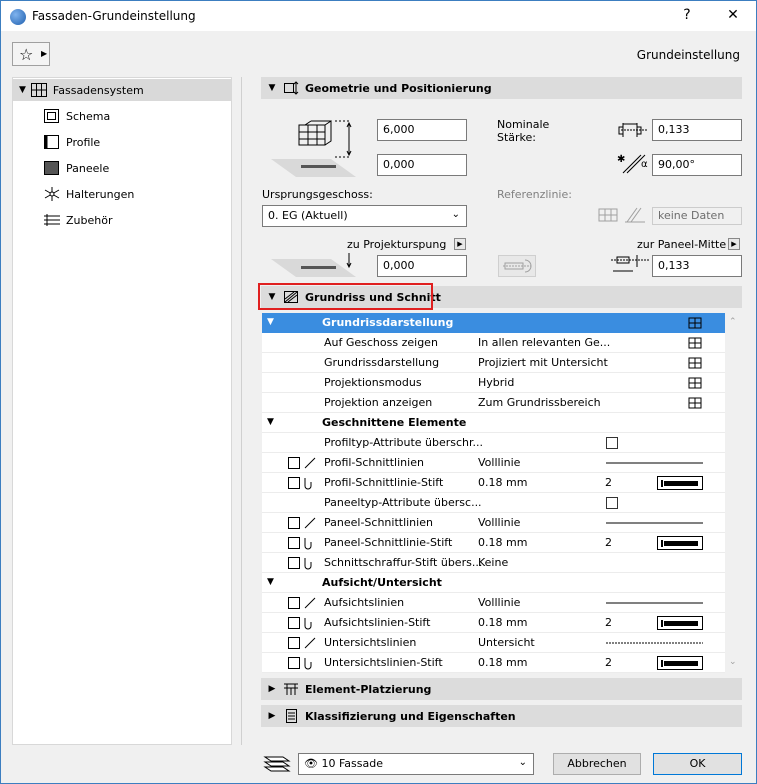 Image resolution: width=757 pixels, height=784 pixels. Describe the element at coordinates (26, 54) in the screenshot. I see `star-icon: ☆` at that location.